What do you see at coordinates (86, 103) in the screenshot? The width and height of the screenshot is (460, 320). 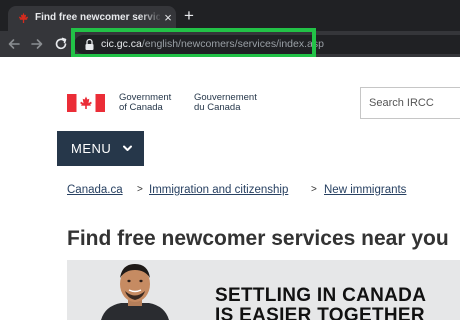 I see `canada-flag-icon` at bounding box center [86, 103].